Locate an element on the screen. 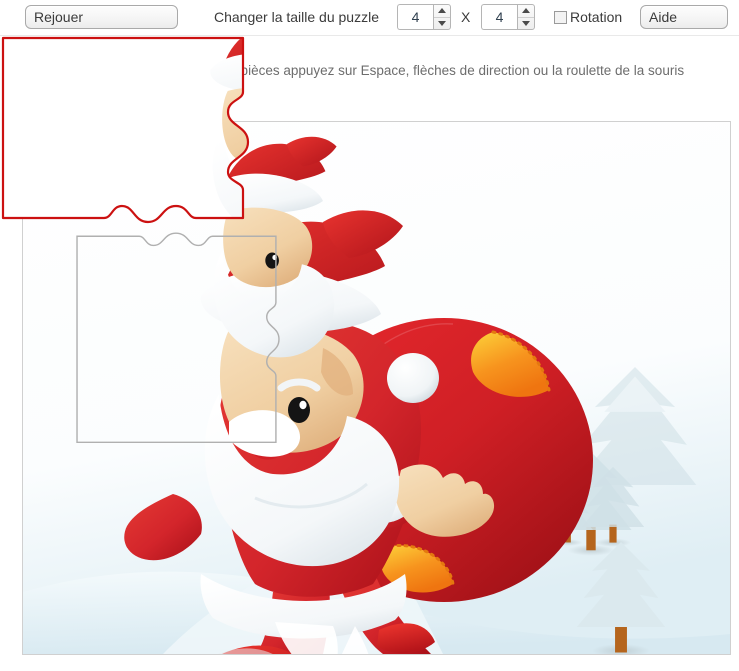 This screenshot has height=671, width=739. replay-button: Rejouer is located at coordinates (101, 17).